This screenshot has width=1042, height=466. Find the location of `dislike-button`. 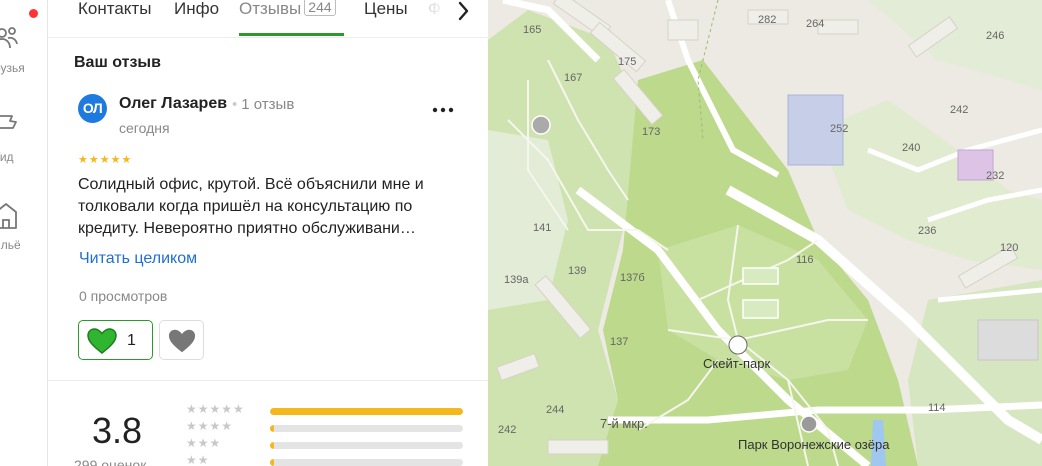

dislike-button is located at coordinates (181, 340).